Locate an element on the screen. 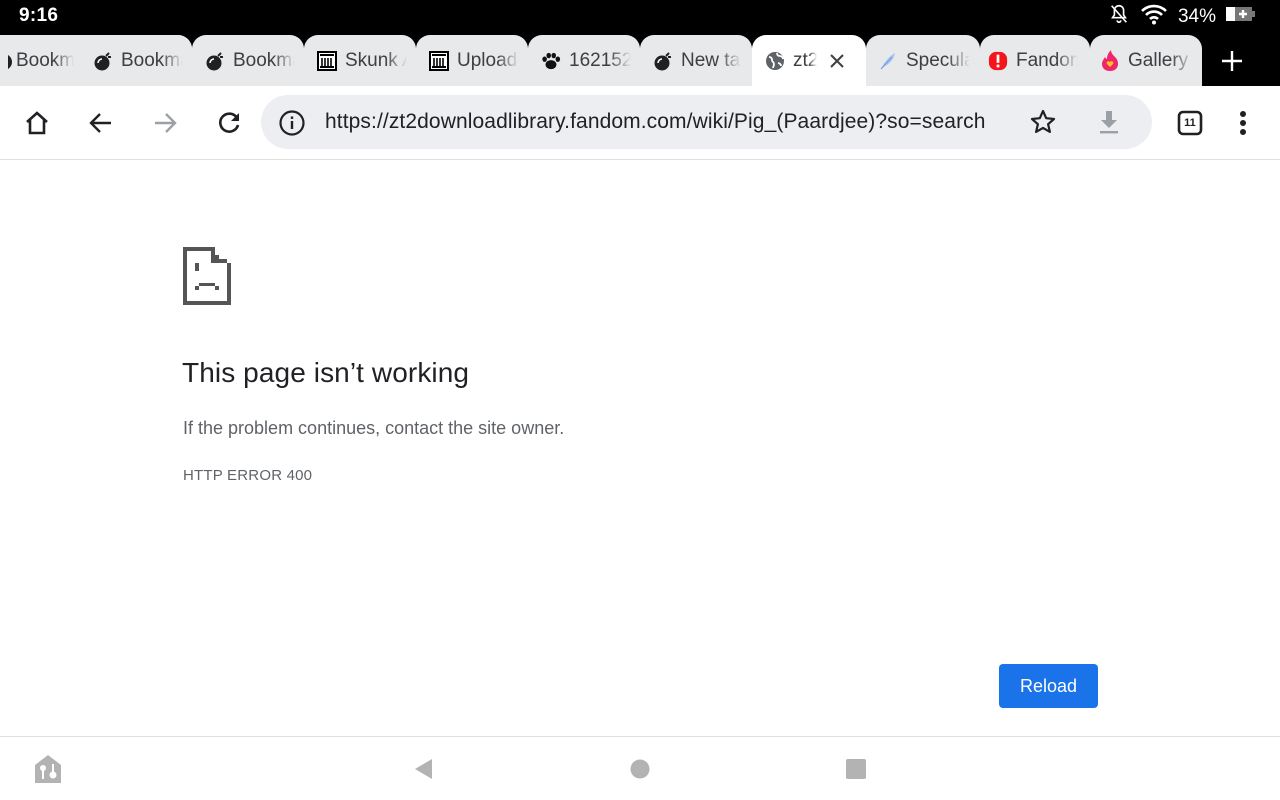 The image size is (1280, 800). tab-bookmarks-2: Bookmarks is located at coordinates (136, 60).